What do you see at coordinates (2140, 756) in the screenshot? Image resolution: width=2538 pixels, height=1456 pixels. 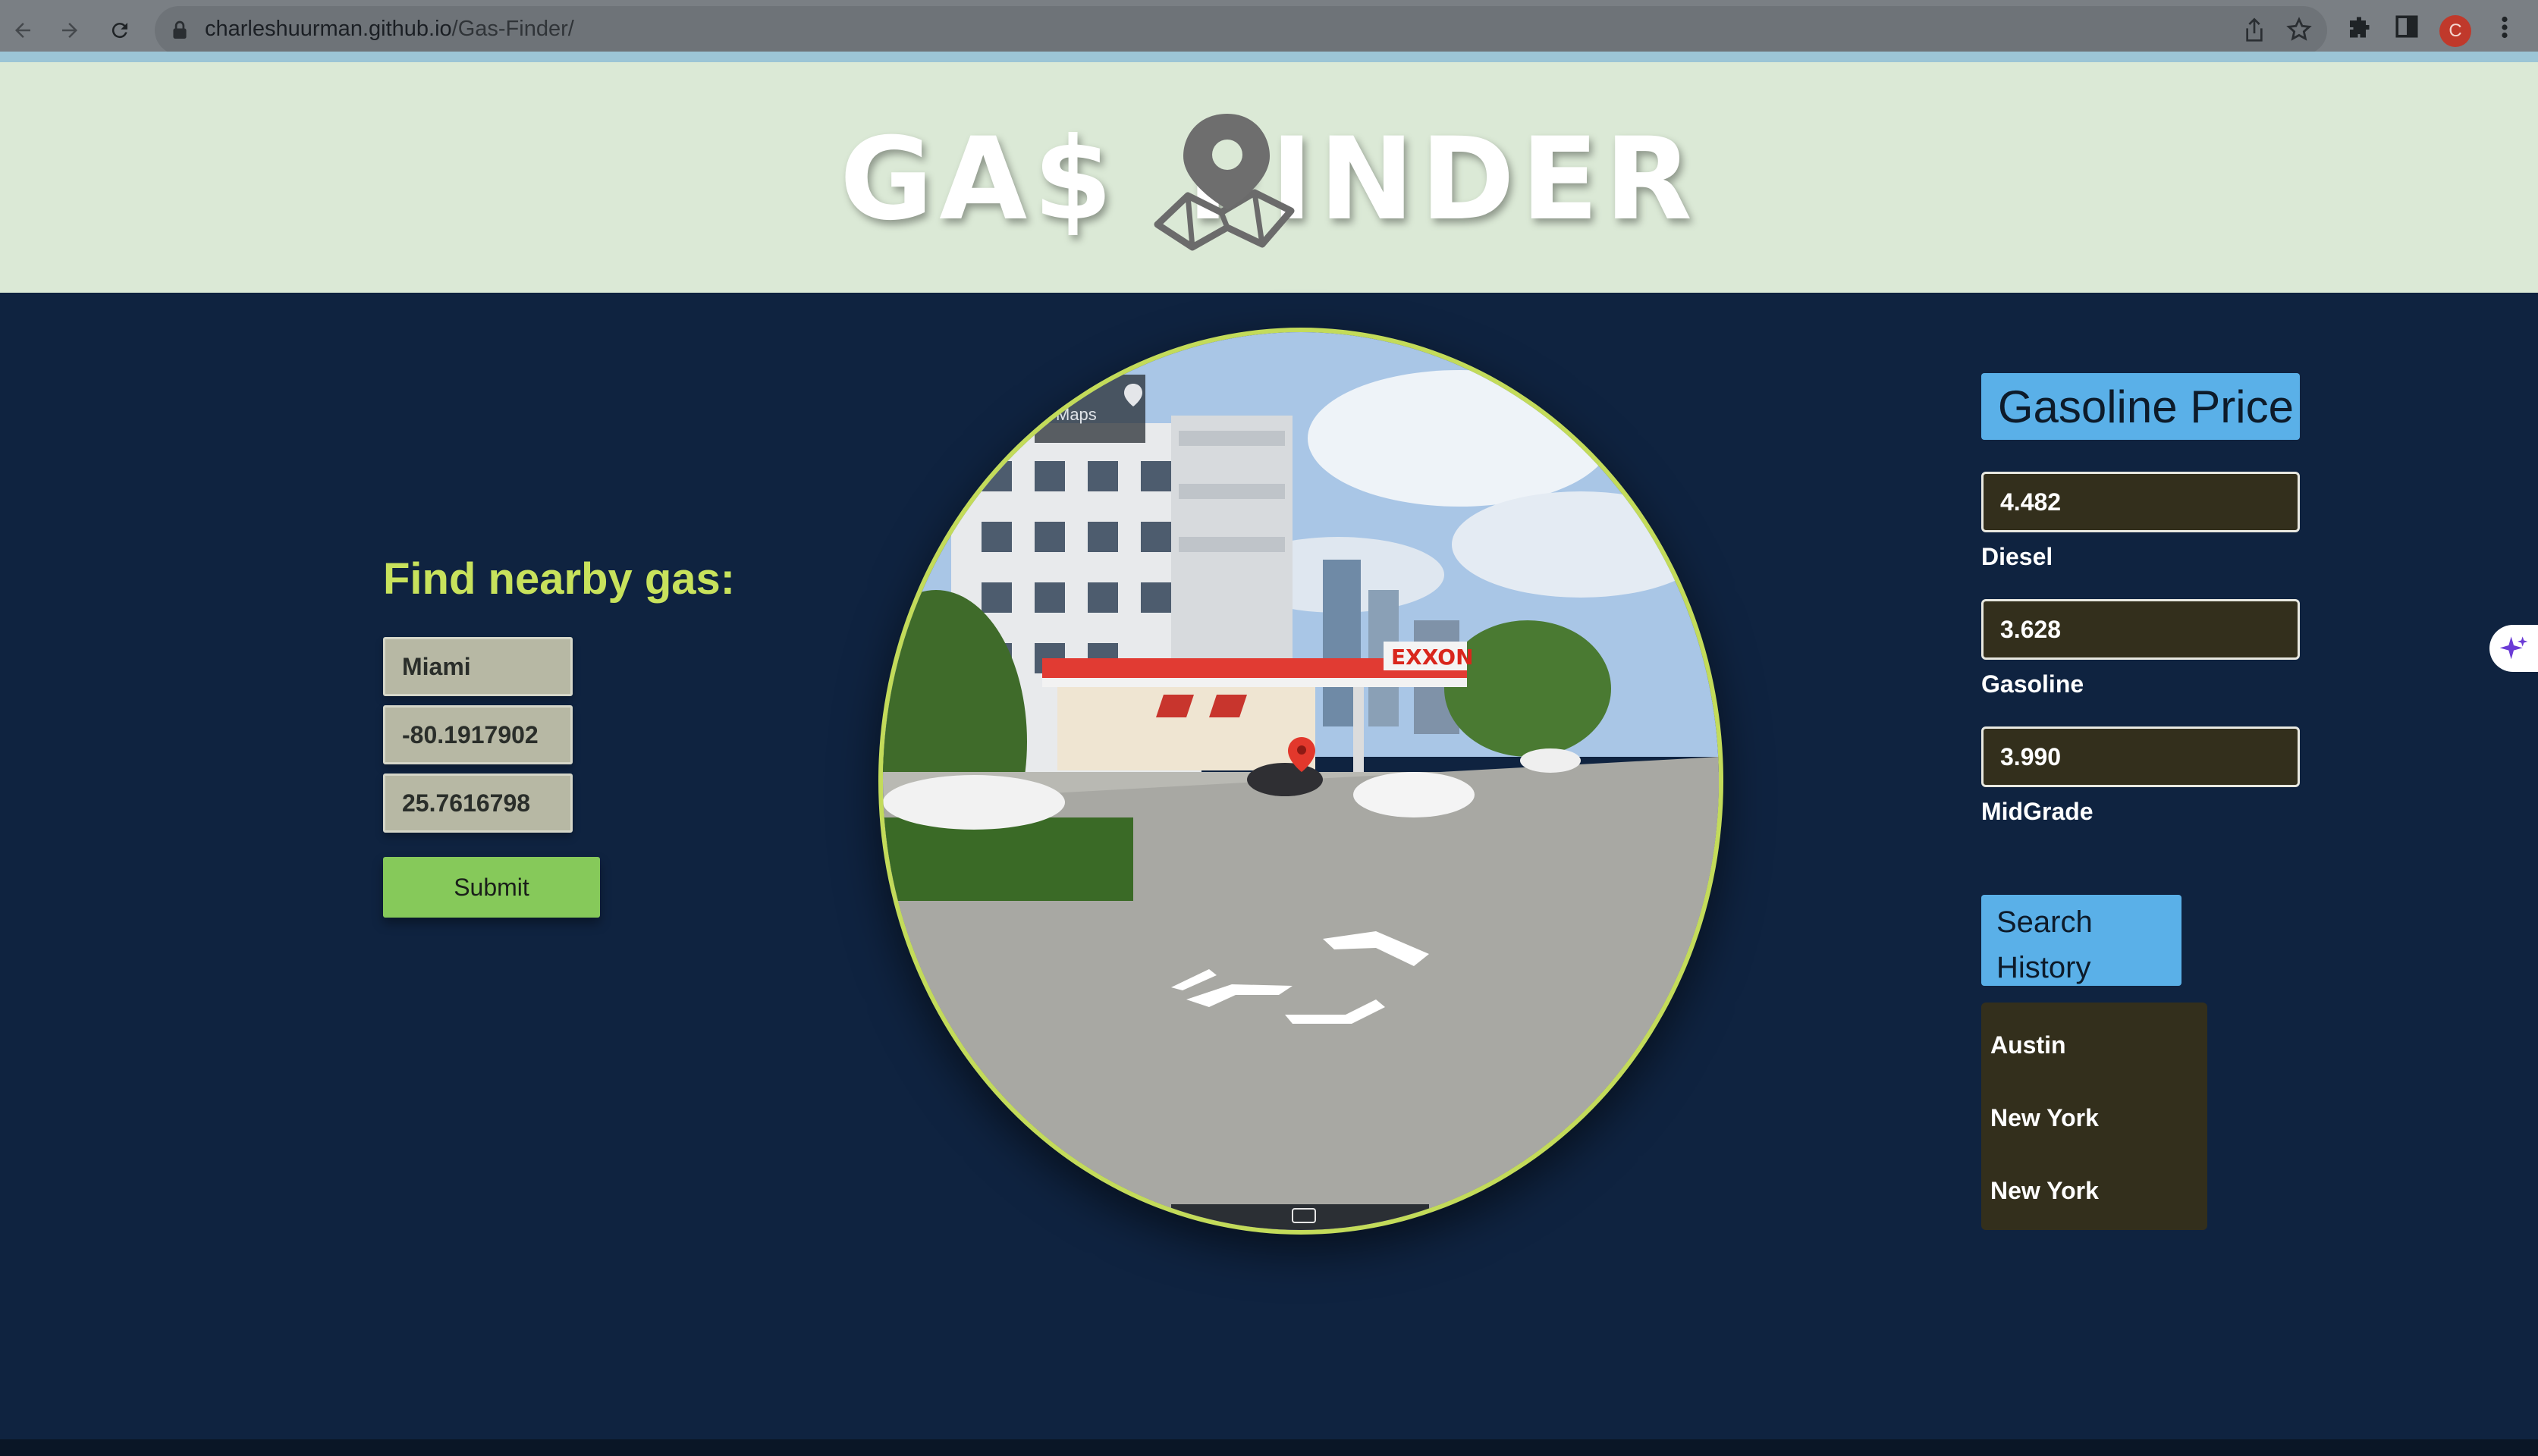 I see `midgrade-price-field: 3.990` at bounding box center [2140, 756].